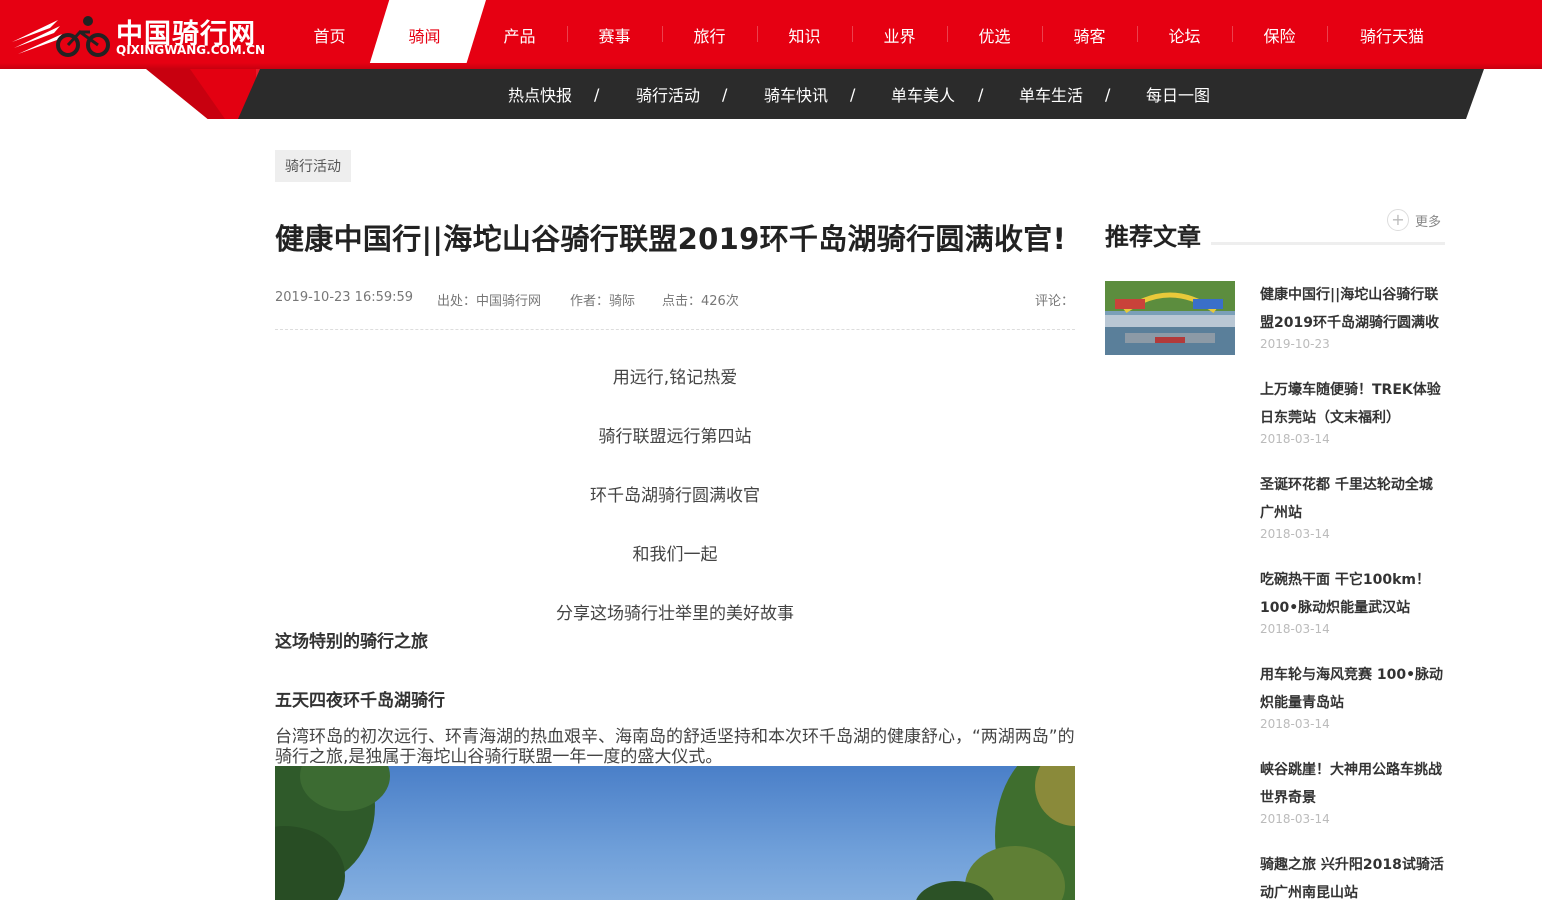 This screenshot has width=1542, height=900. Describe the element at coordinates (861, 94) in the screenshot. I see `sub-navigation-bar: 热点快报 / 骑行活动 / 骑车快讯 / 单车美人 / 单车生活 / 每日一图` at that location.